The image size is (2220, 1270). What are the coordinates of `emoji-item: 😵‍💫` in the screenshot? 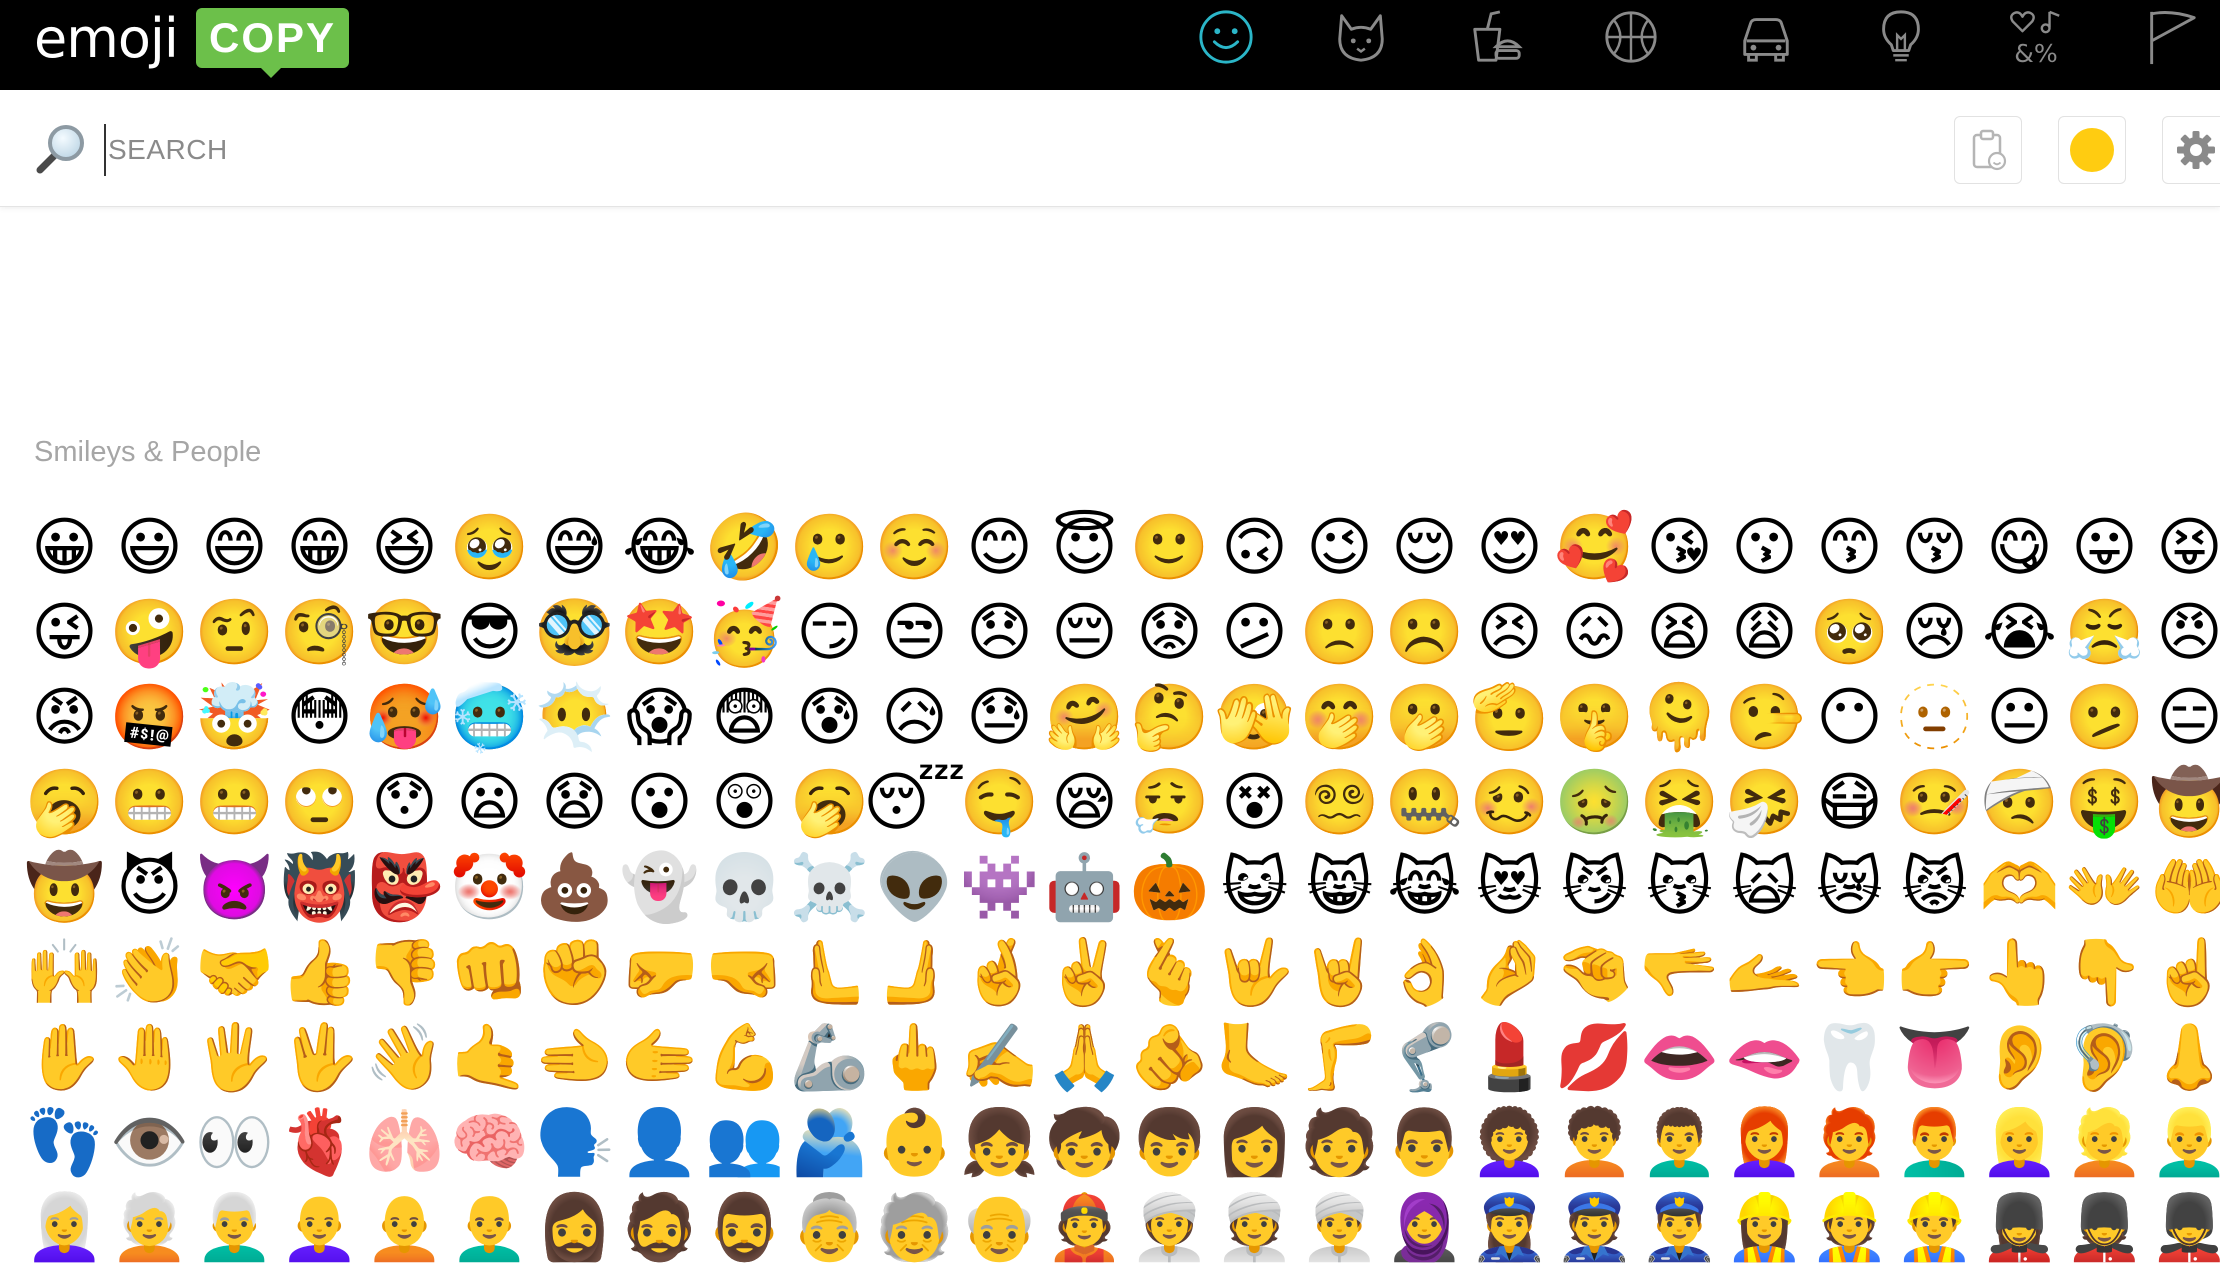 It's located at (1339, 802).